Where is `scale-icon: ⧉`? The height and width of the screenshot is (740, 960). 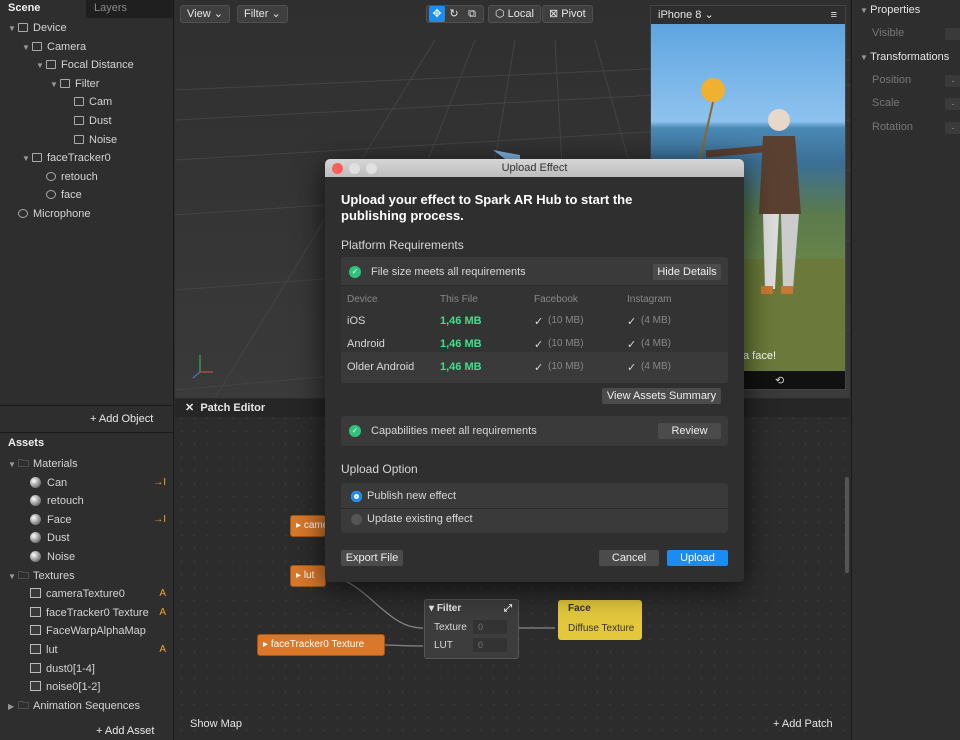 scale-icon: ⧉ is located at coordinates (472, 14).